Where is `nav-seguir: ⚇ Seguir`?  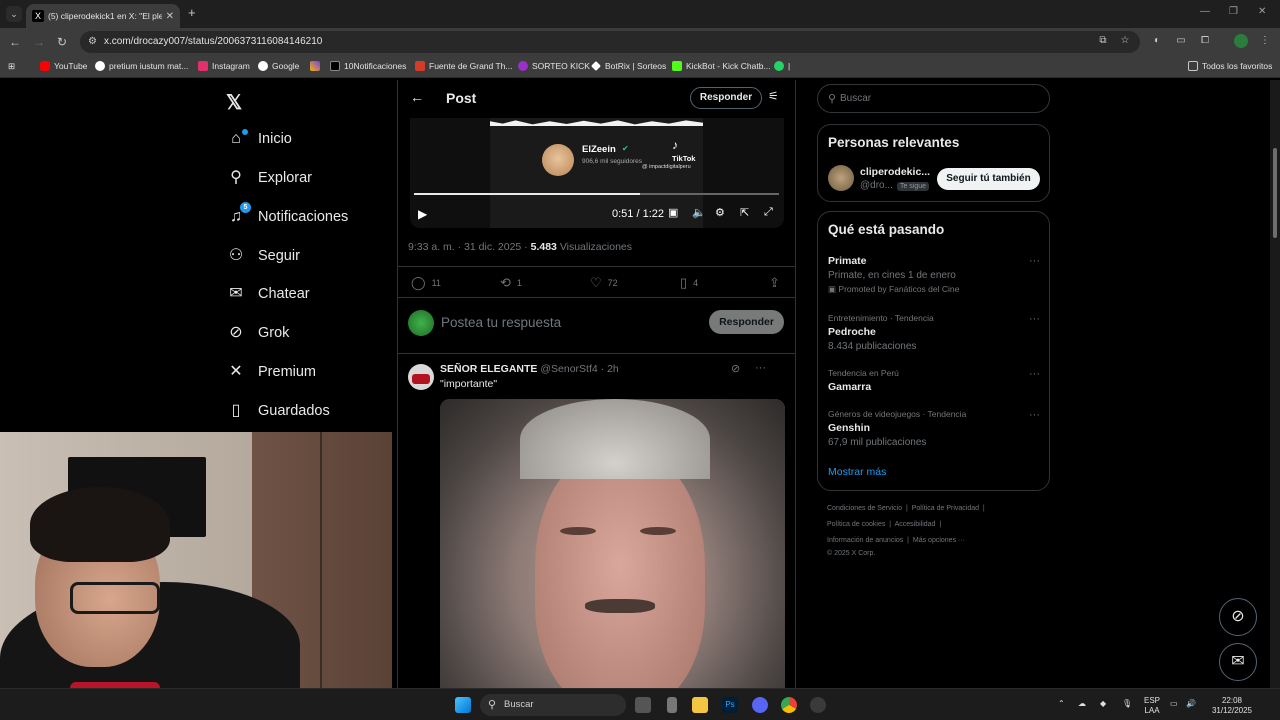 nav-seguir: ⚇ Seguir is located at coordinates (263, 256).